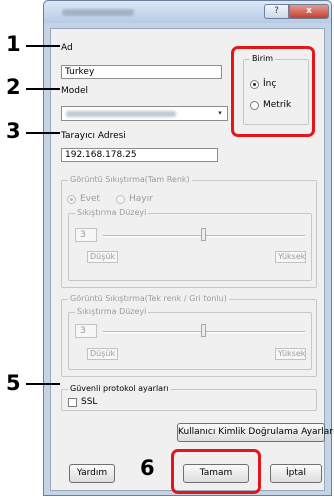 The image size is (334, 498). What do you see at coordinates (13, 44) in the screenshot?
I see `callout-1: 1` at bounding box center [13, 44].